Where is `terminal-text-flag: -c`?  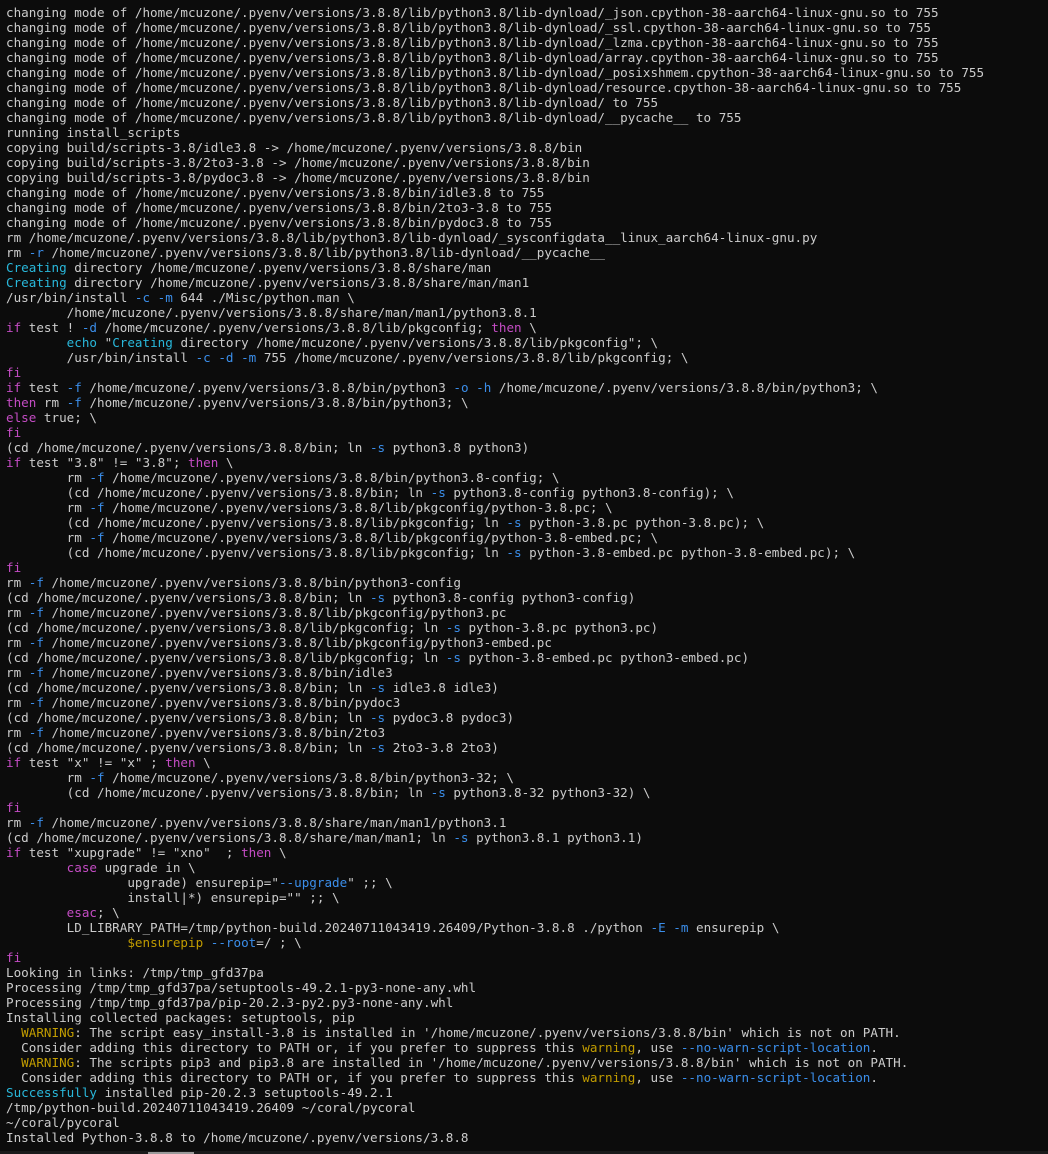 terminal-text-flag: -c is located at coordinates (203, 357).